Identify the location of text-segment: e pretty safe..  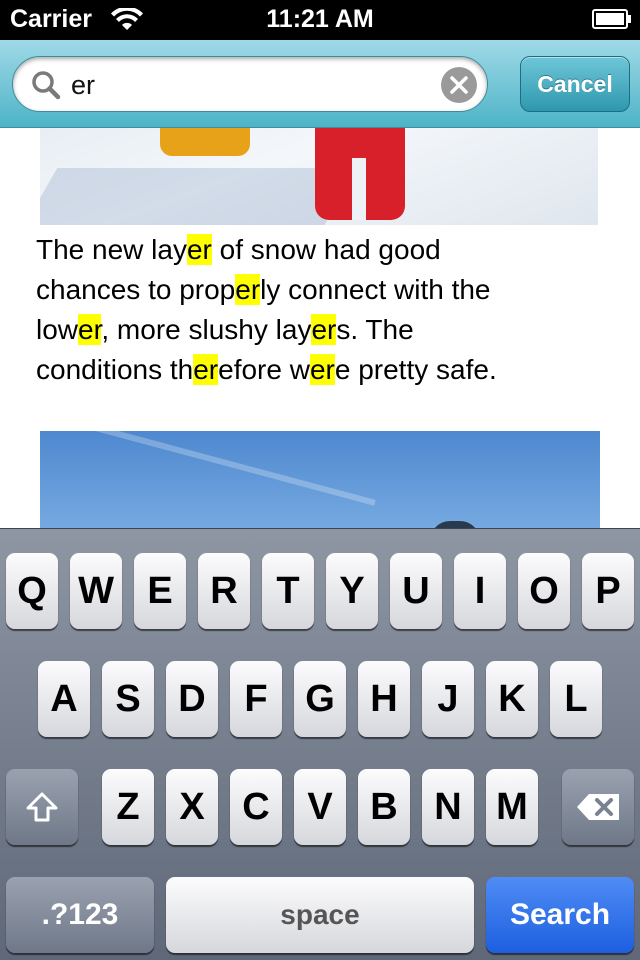
(415, 369).